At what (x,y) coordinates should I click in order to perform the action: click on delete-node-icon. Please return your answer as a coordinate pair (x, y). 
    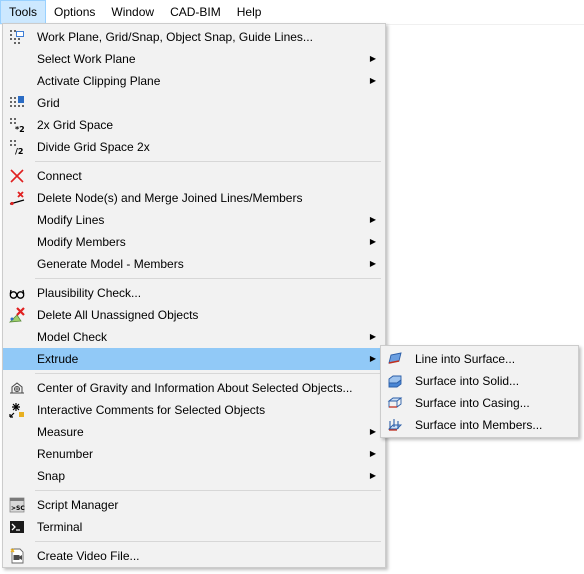
    Looking at the image, I should click on (17, 198).